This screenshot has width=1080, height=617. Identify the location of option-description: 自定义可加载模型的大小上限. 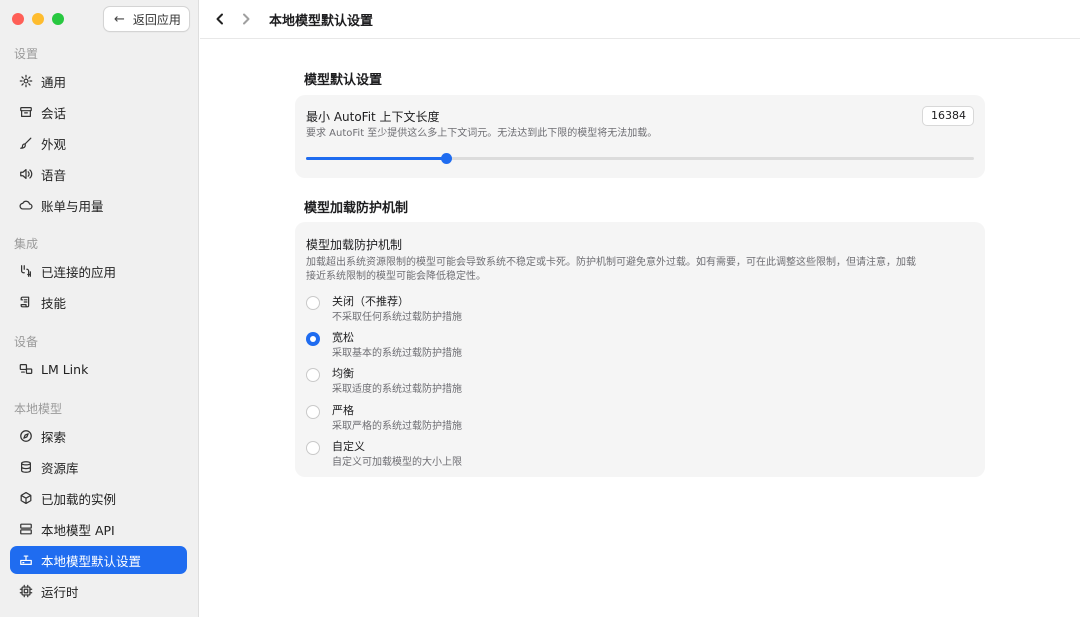
(397, 462).